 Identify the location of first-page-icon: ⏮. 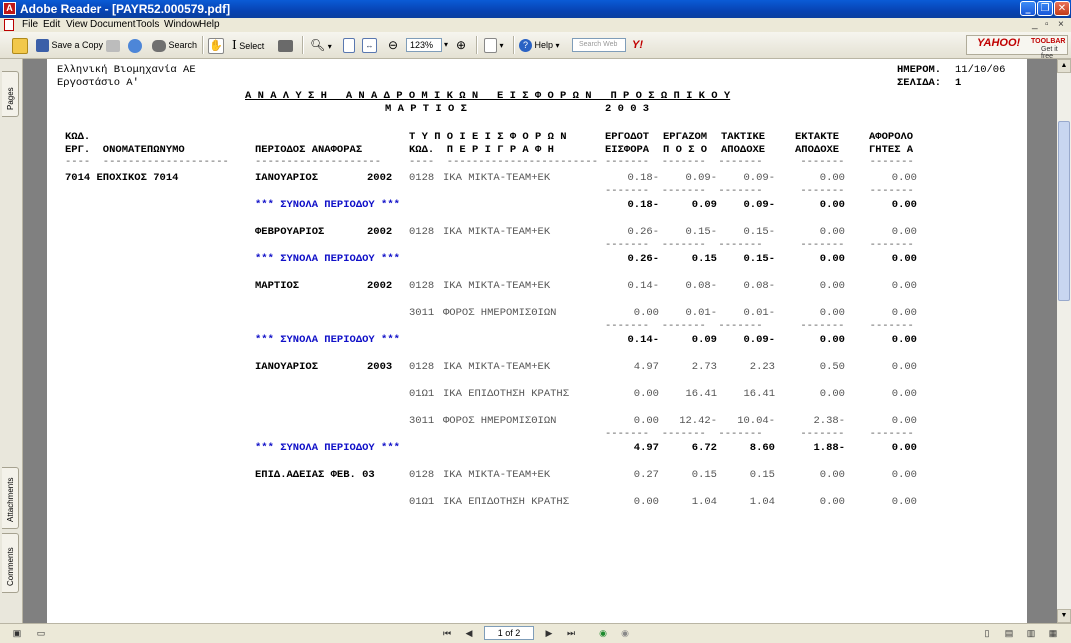
(447, 633).